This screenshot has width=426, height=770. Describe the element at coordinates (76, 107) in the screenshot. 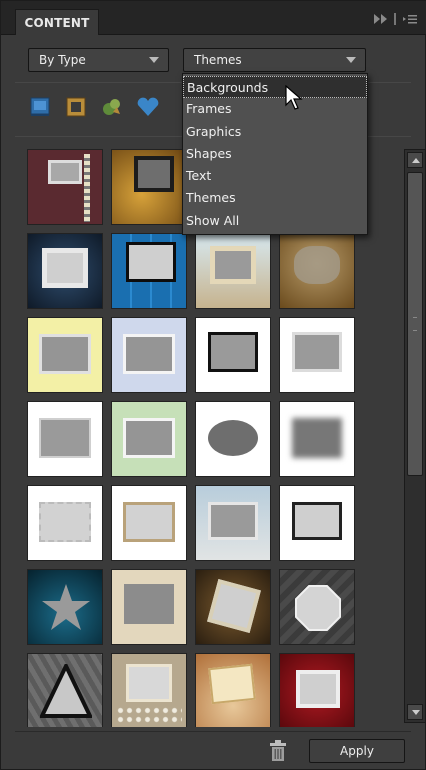

I see `frames-icon` at that location.